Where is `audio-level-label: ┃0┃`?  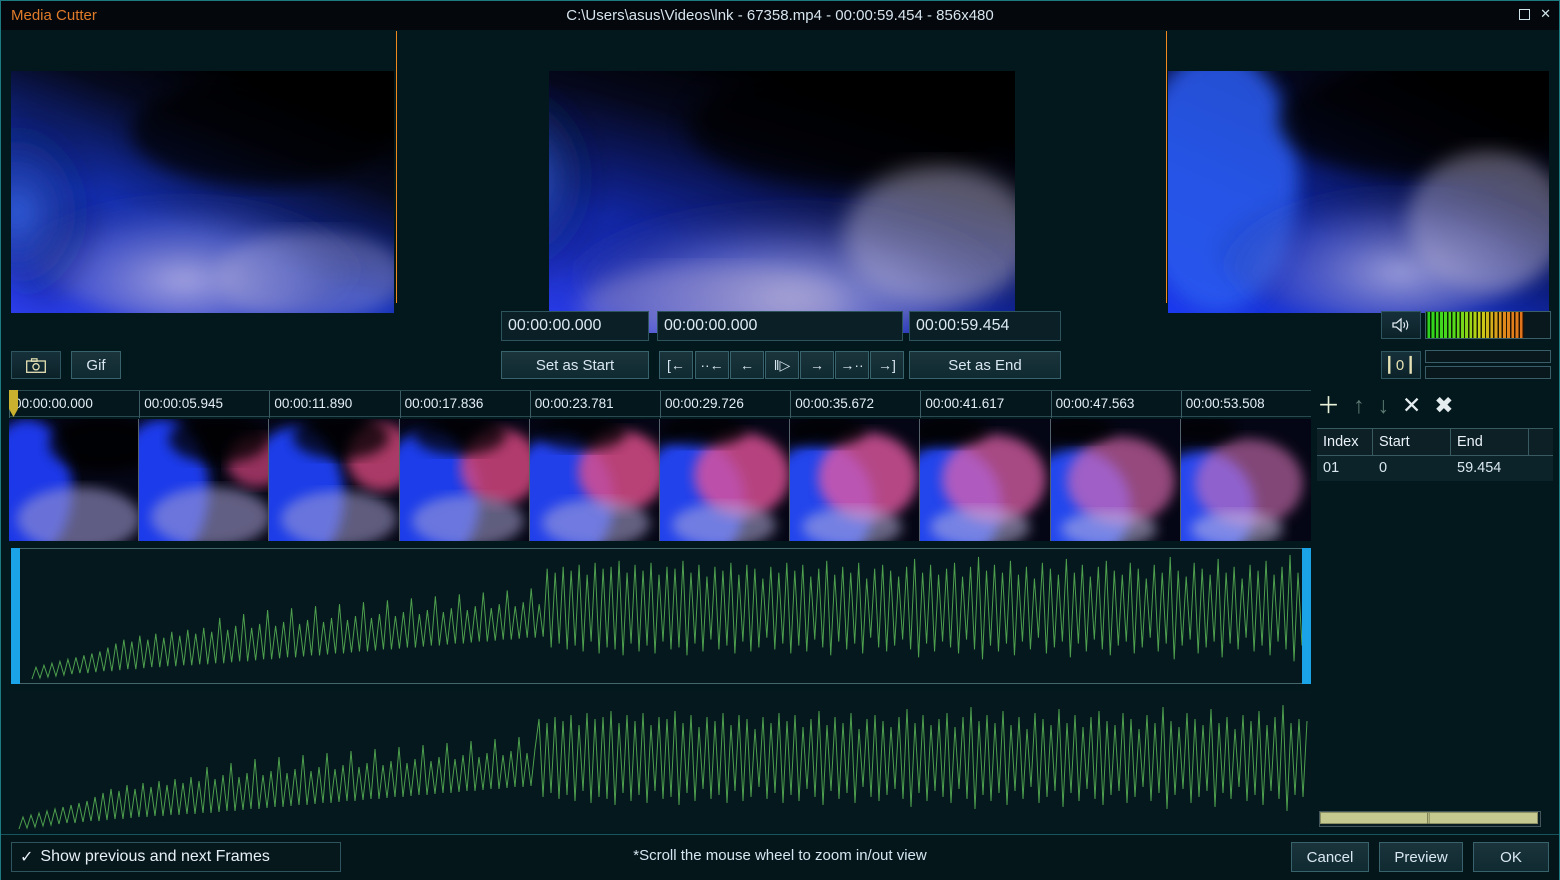 audio-level-label: ┃0┃ is located at coordinates (1401, 365).